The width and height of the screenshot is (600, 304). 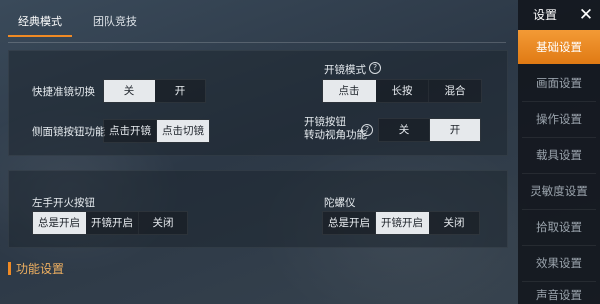 I want to click on gyro-off-option: 关闭, so click(x=454, y=223).